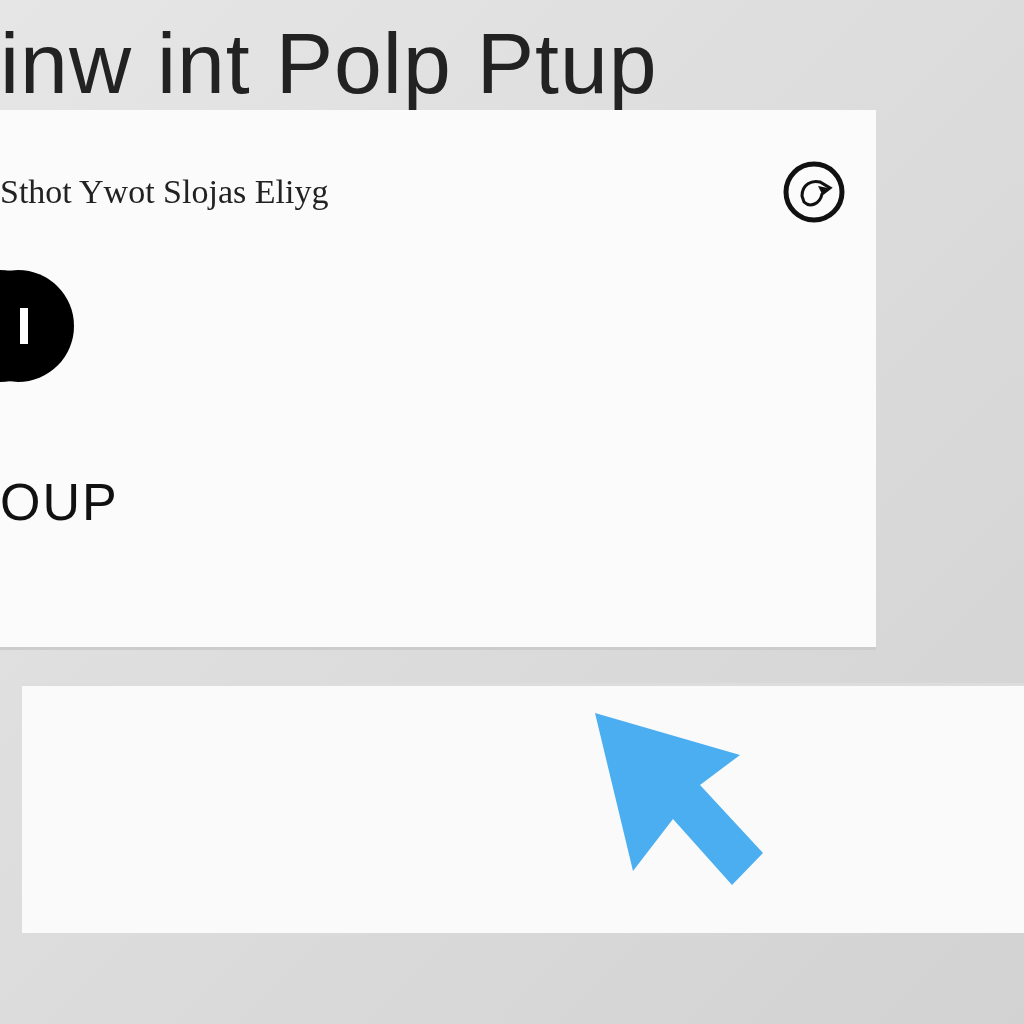  What do you see at coordinates (60, 502) in the screenshot?
I see `card-label: OUP` at bounding box center [60, 502].